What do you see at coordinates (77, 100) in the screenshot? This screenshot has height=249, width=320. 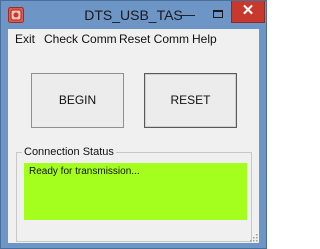 I see `begin-button: BEGIN` at bounding box center [77, 100].